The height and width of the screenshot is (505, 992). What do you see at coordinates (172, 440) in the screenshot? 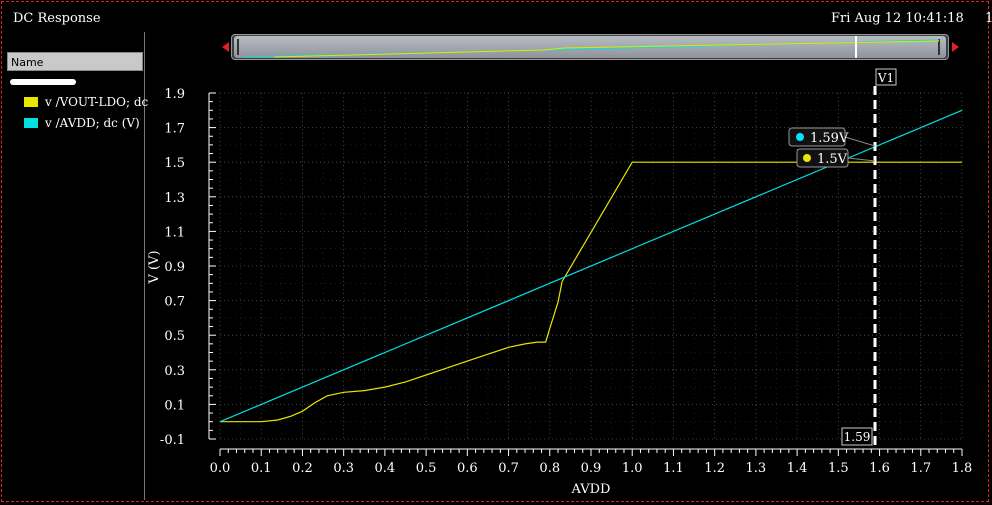
I see `y-tick-label: -0.1` at bounding box center [172, 440].